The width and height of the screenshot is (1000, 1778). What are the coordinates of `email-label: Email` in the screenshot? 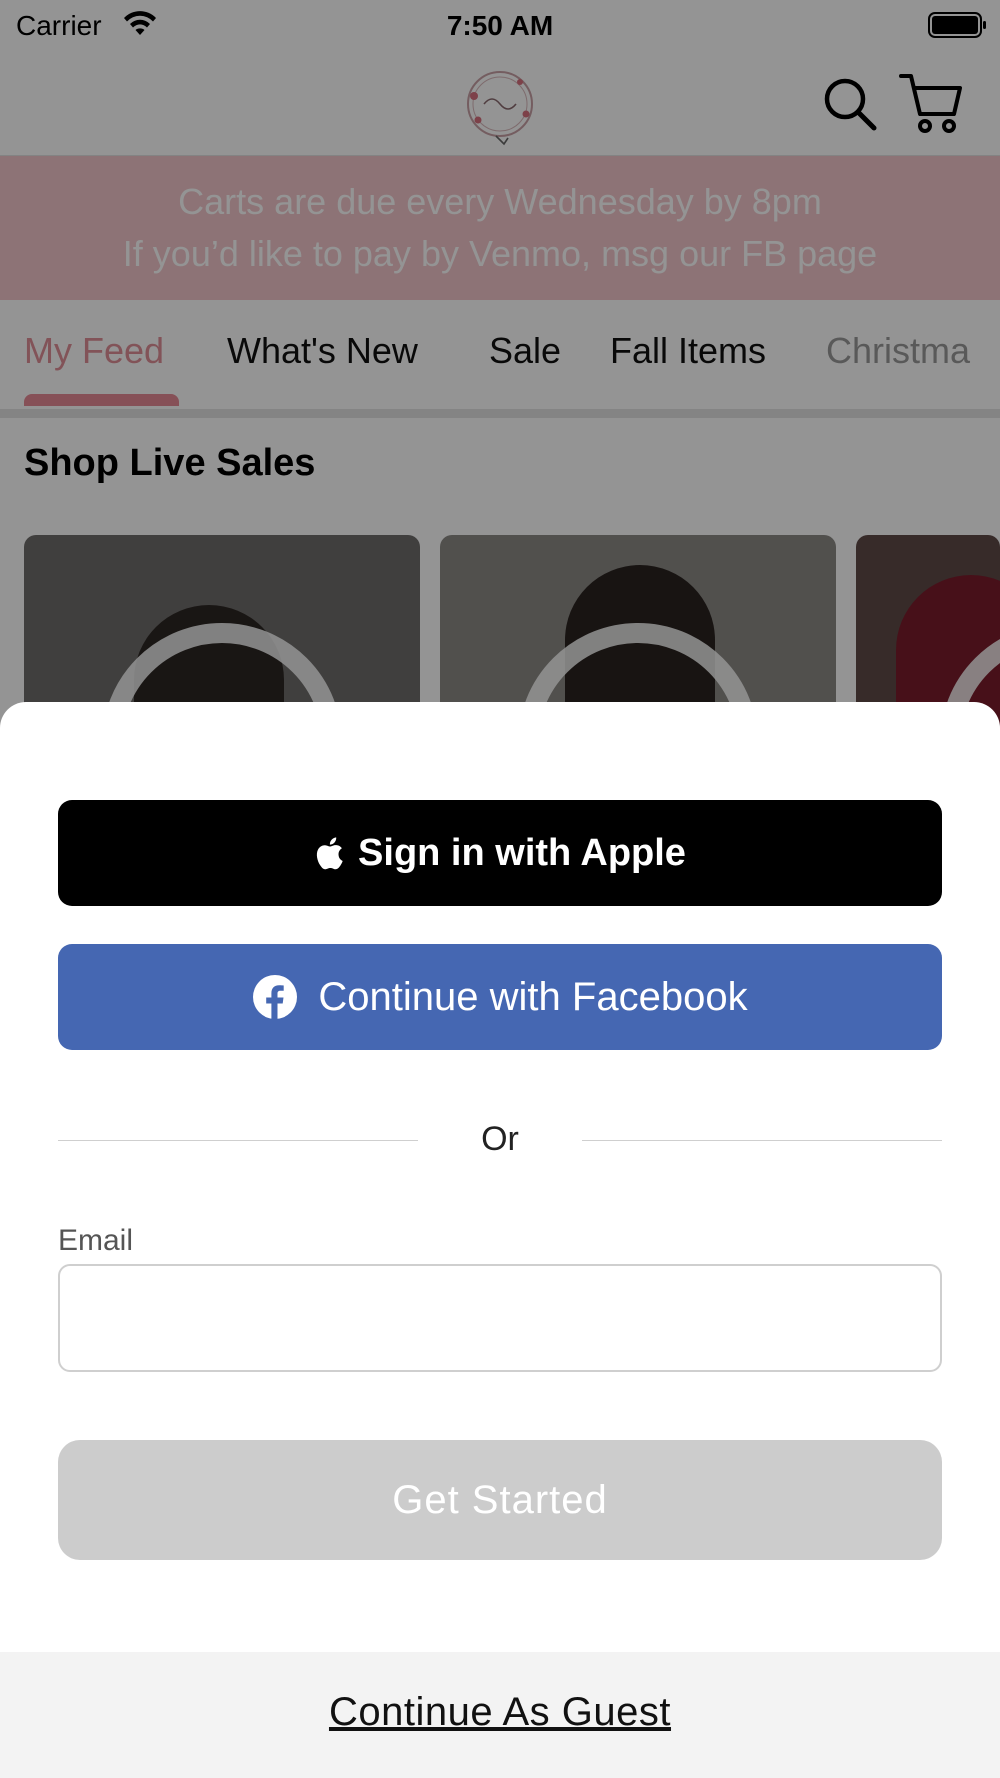 It's located at (96, 1240).